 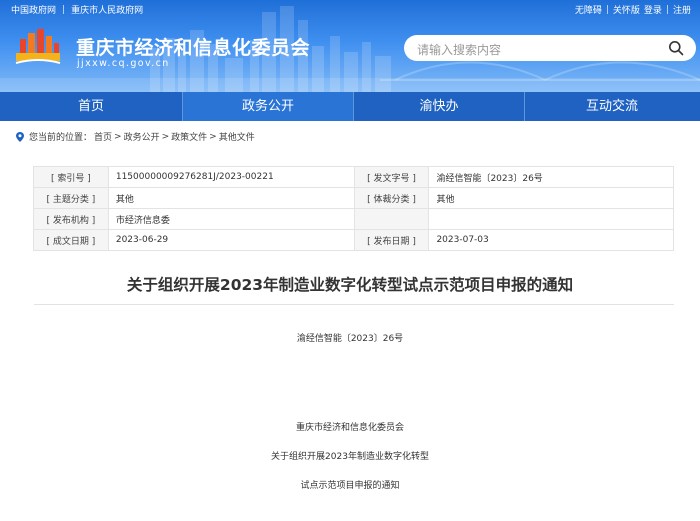 What do you see at coordinates (550, 48) in the screenshot?
I see `search-box: 请输入搜索内容` at bounding box center [550, 48].